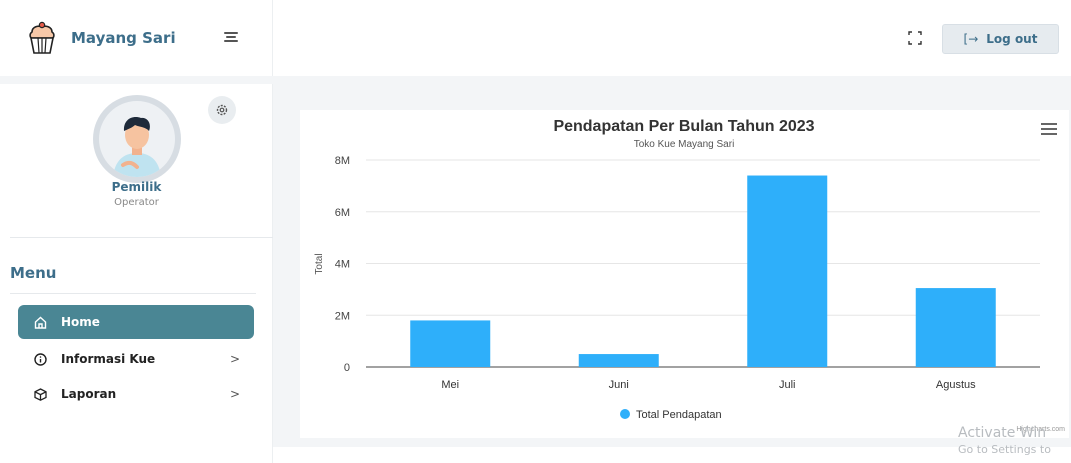  What do you see at coordinates (347, 368) in the screenshot?
I see `y-tick-label: 0` at bounding box center [347, 368].